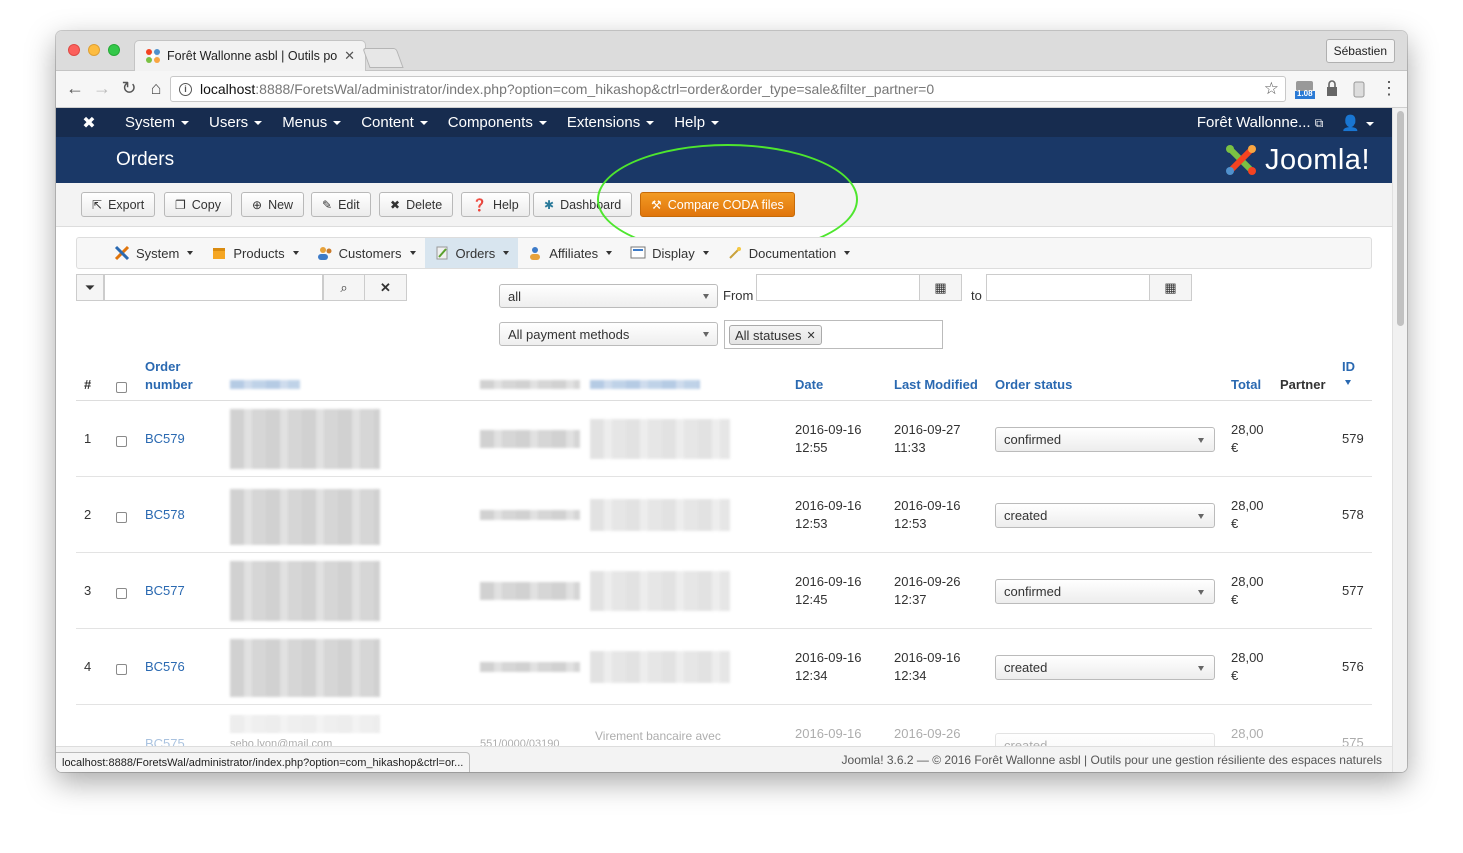  Describe the element at coordinates (165, 515) in the screenshot. I see `order-number-link: BC578` at that location.